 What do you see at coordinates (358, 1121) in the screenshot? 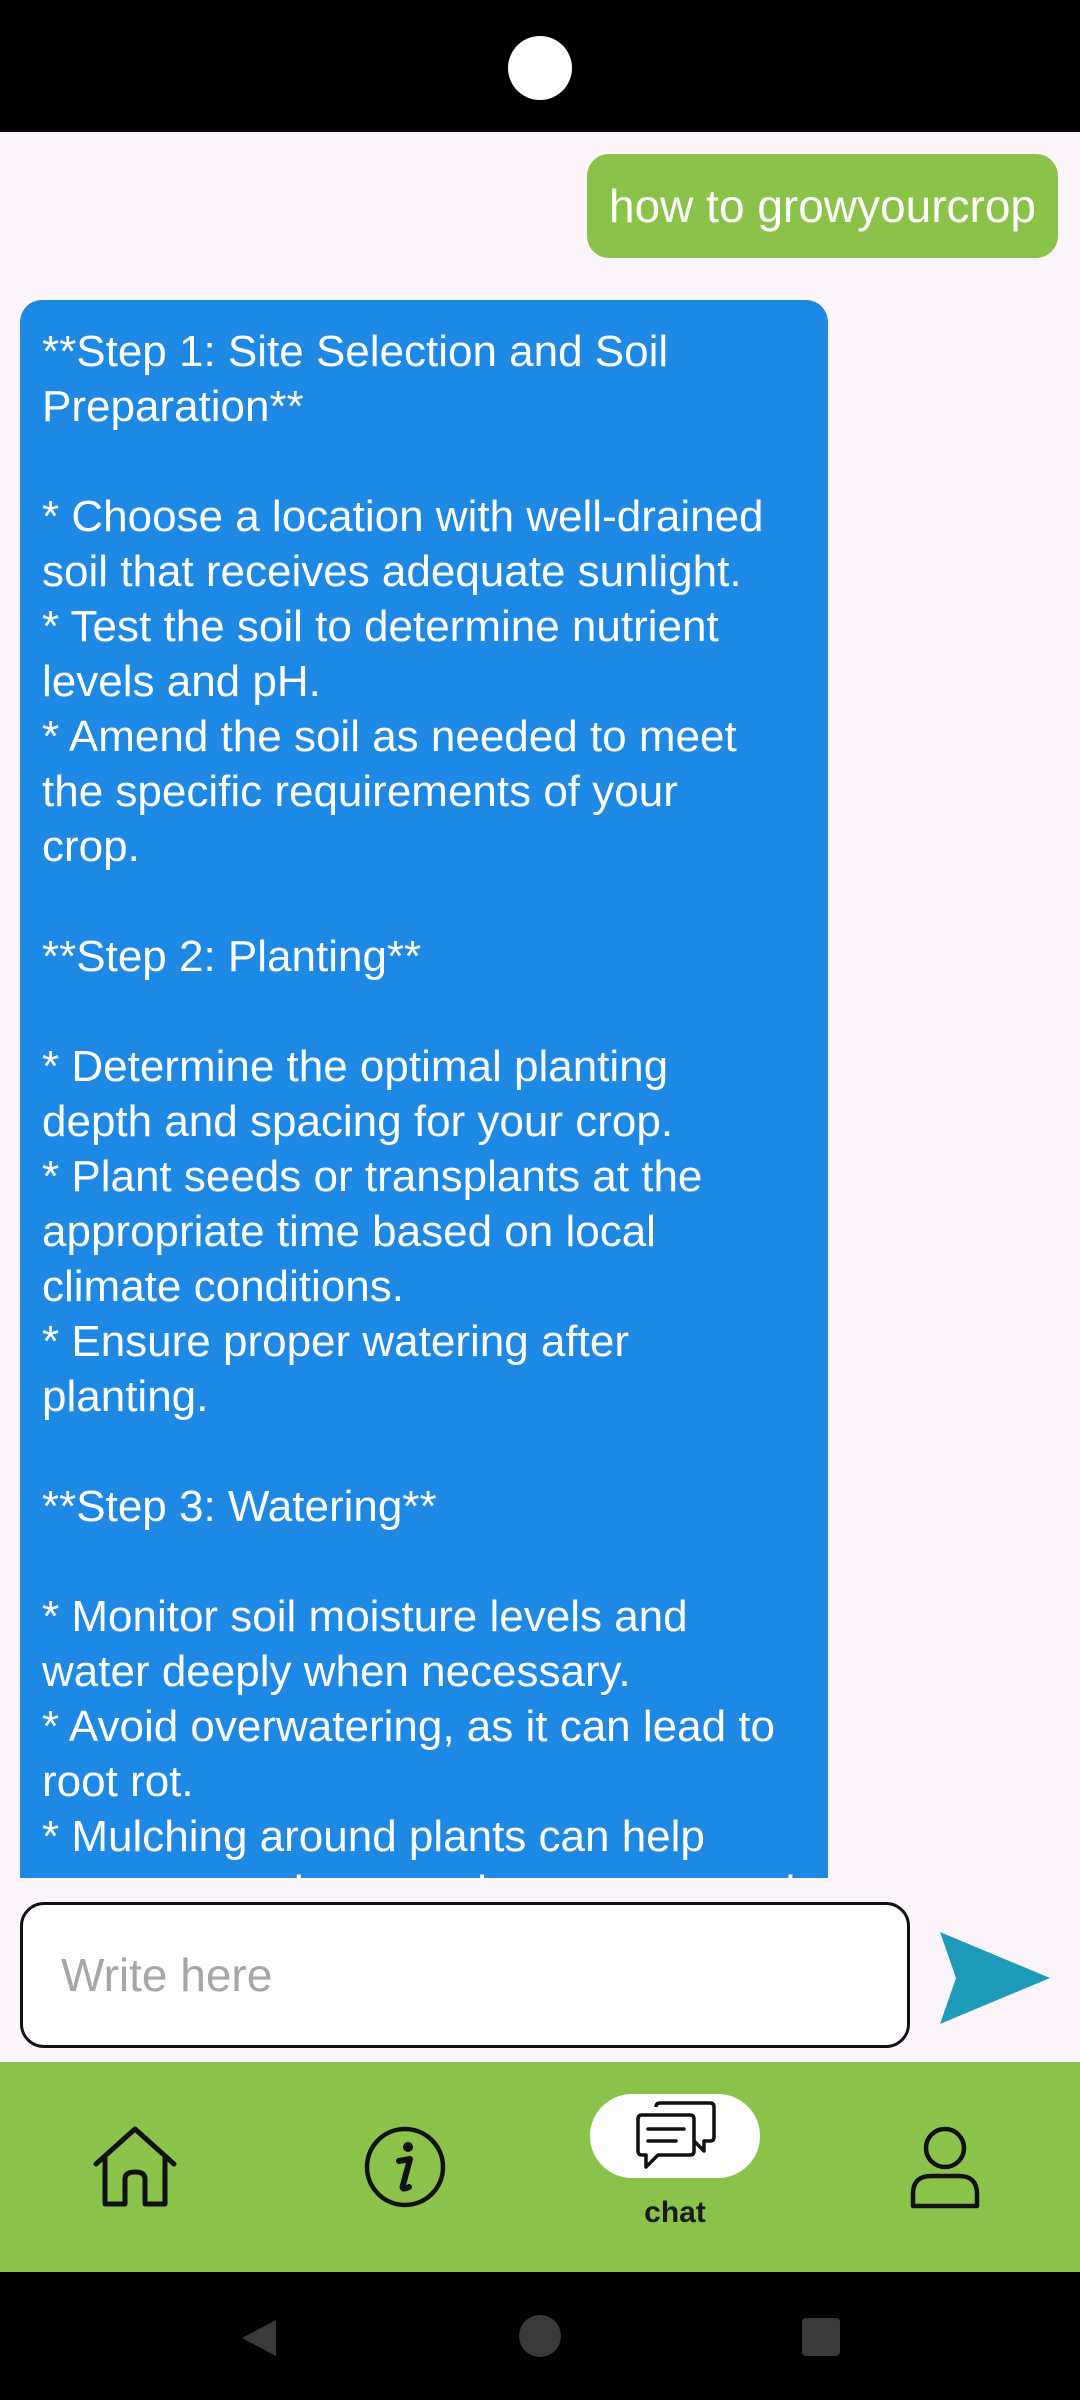
I see `bot-message-line: depth and spacing for your crop.` at bounding box center [358, 1121].